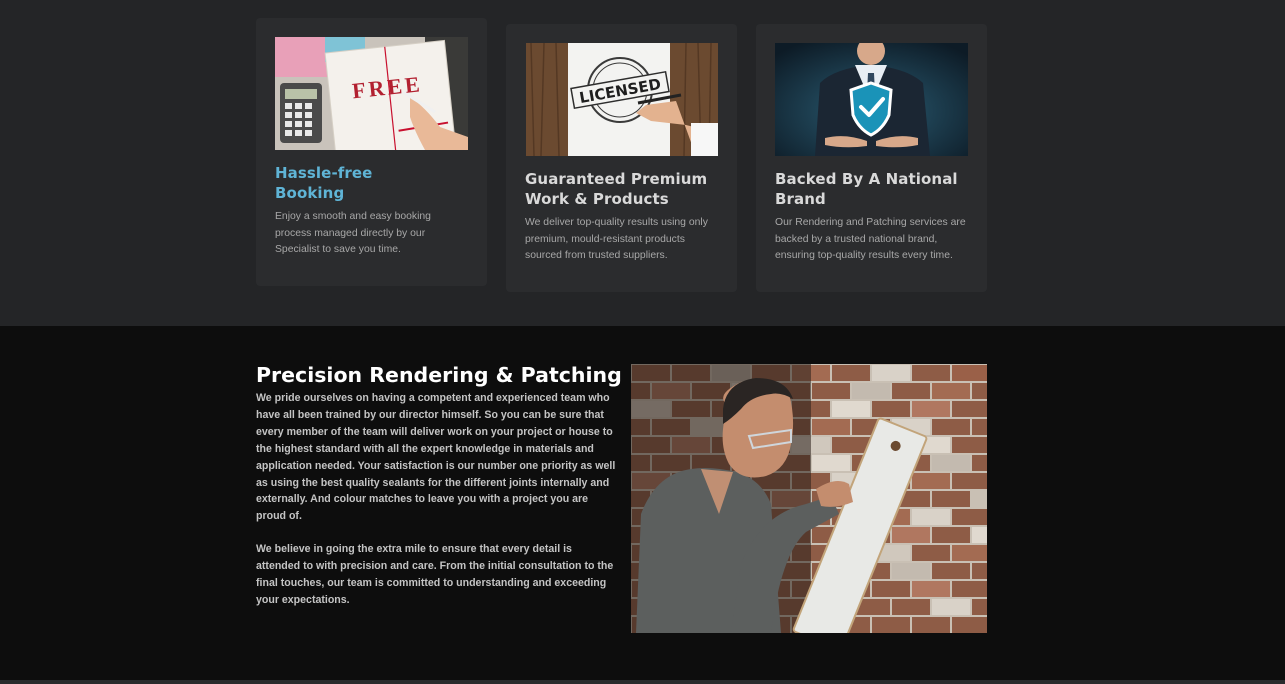 The height and width of the screenshot is (684, 1285). I want to click on card-title-premium: Guaranteed Premium Work & Products, so click(622, 189).